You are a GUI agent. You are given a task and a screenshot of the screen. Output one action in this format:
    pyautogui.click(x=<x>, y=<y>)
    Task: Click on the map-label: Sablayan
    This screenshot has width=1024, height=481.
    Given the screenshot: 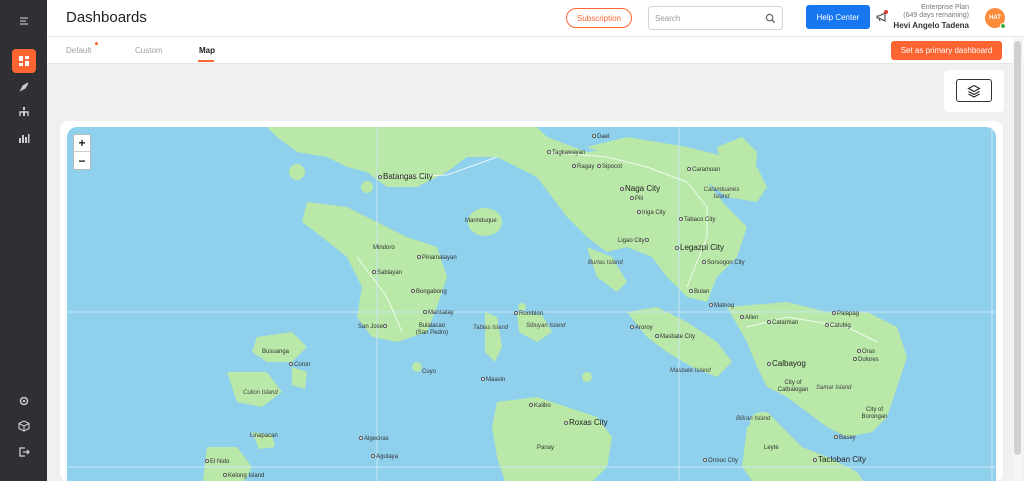 What is the action you would take?
    pyautogui.click(x=387, y=273)
    